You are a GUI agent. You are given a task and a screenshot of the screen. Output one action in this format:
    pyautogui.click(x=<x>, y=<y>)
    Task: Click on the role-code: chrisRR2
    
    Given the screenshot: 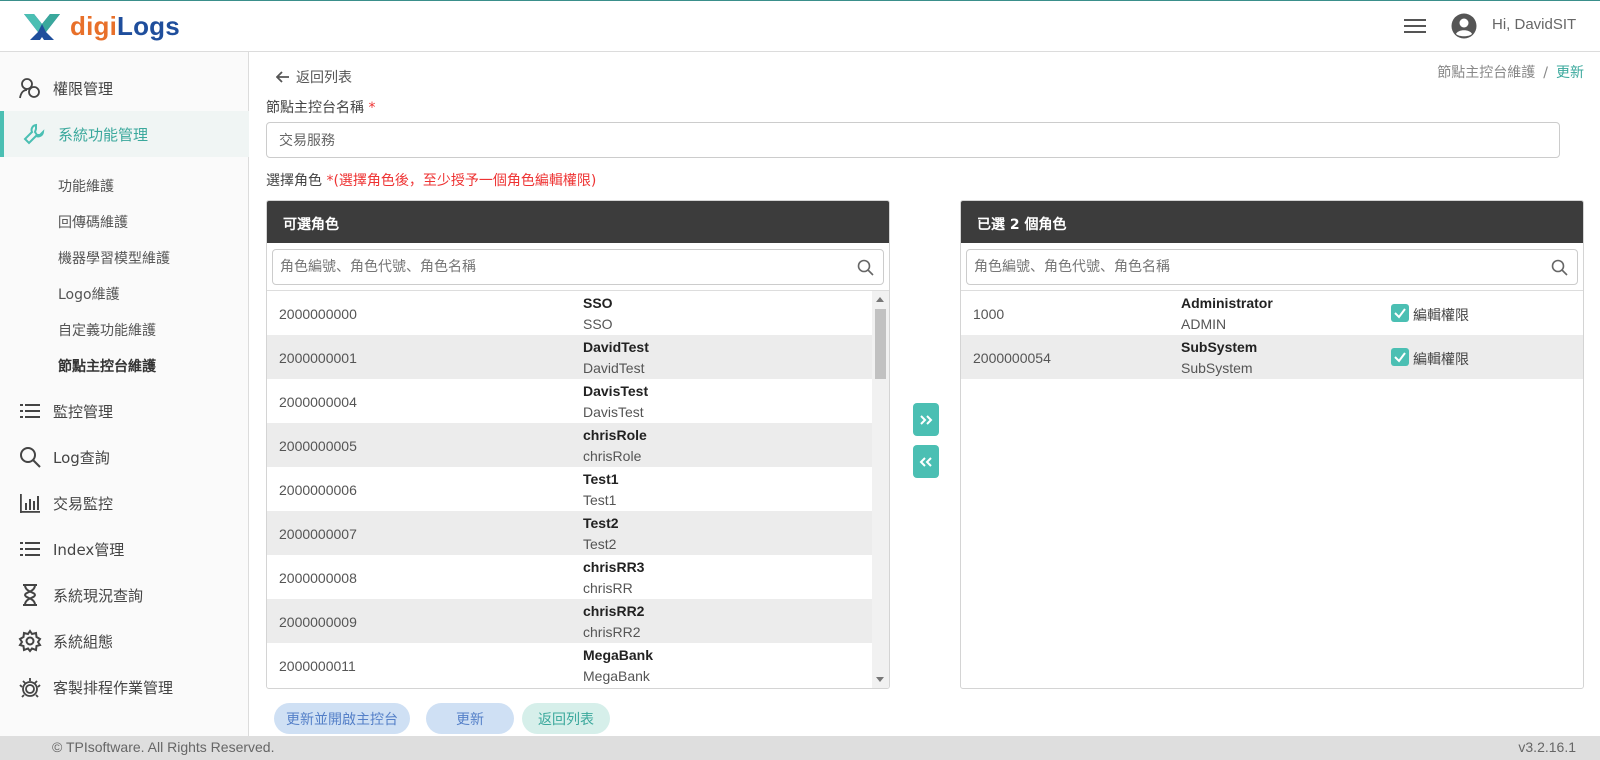 What is the action you would take?
    pyautogui.click(x=612, y=632)
    